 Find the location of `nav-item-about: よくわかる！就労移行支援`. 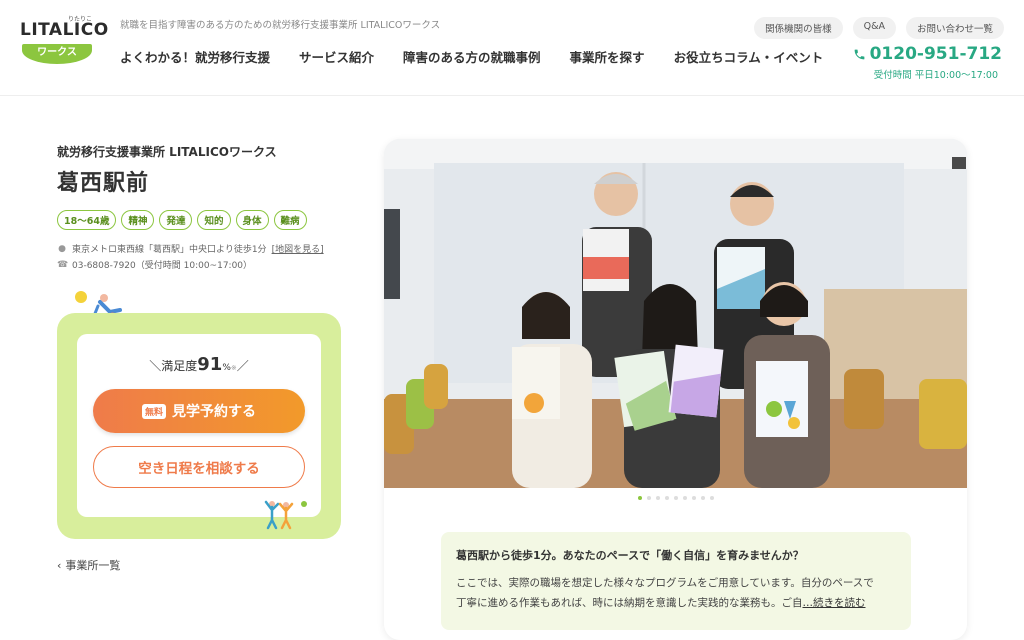

nav-item-about: よくわかる！就労移行支援 is located at coordinates (195, 56).